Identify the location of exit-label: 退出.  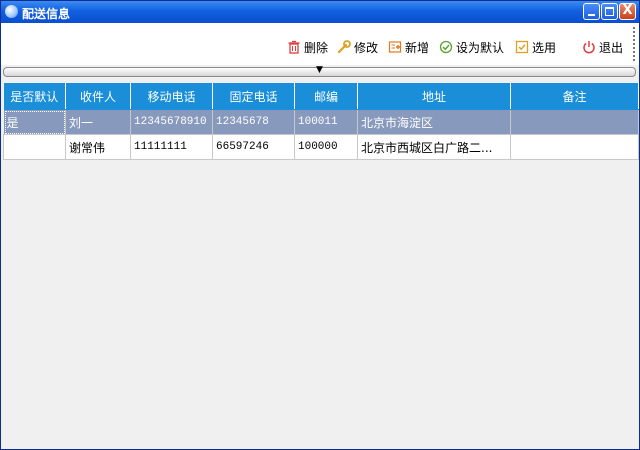
(611, 48).